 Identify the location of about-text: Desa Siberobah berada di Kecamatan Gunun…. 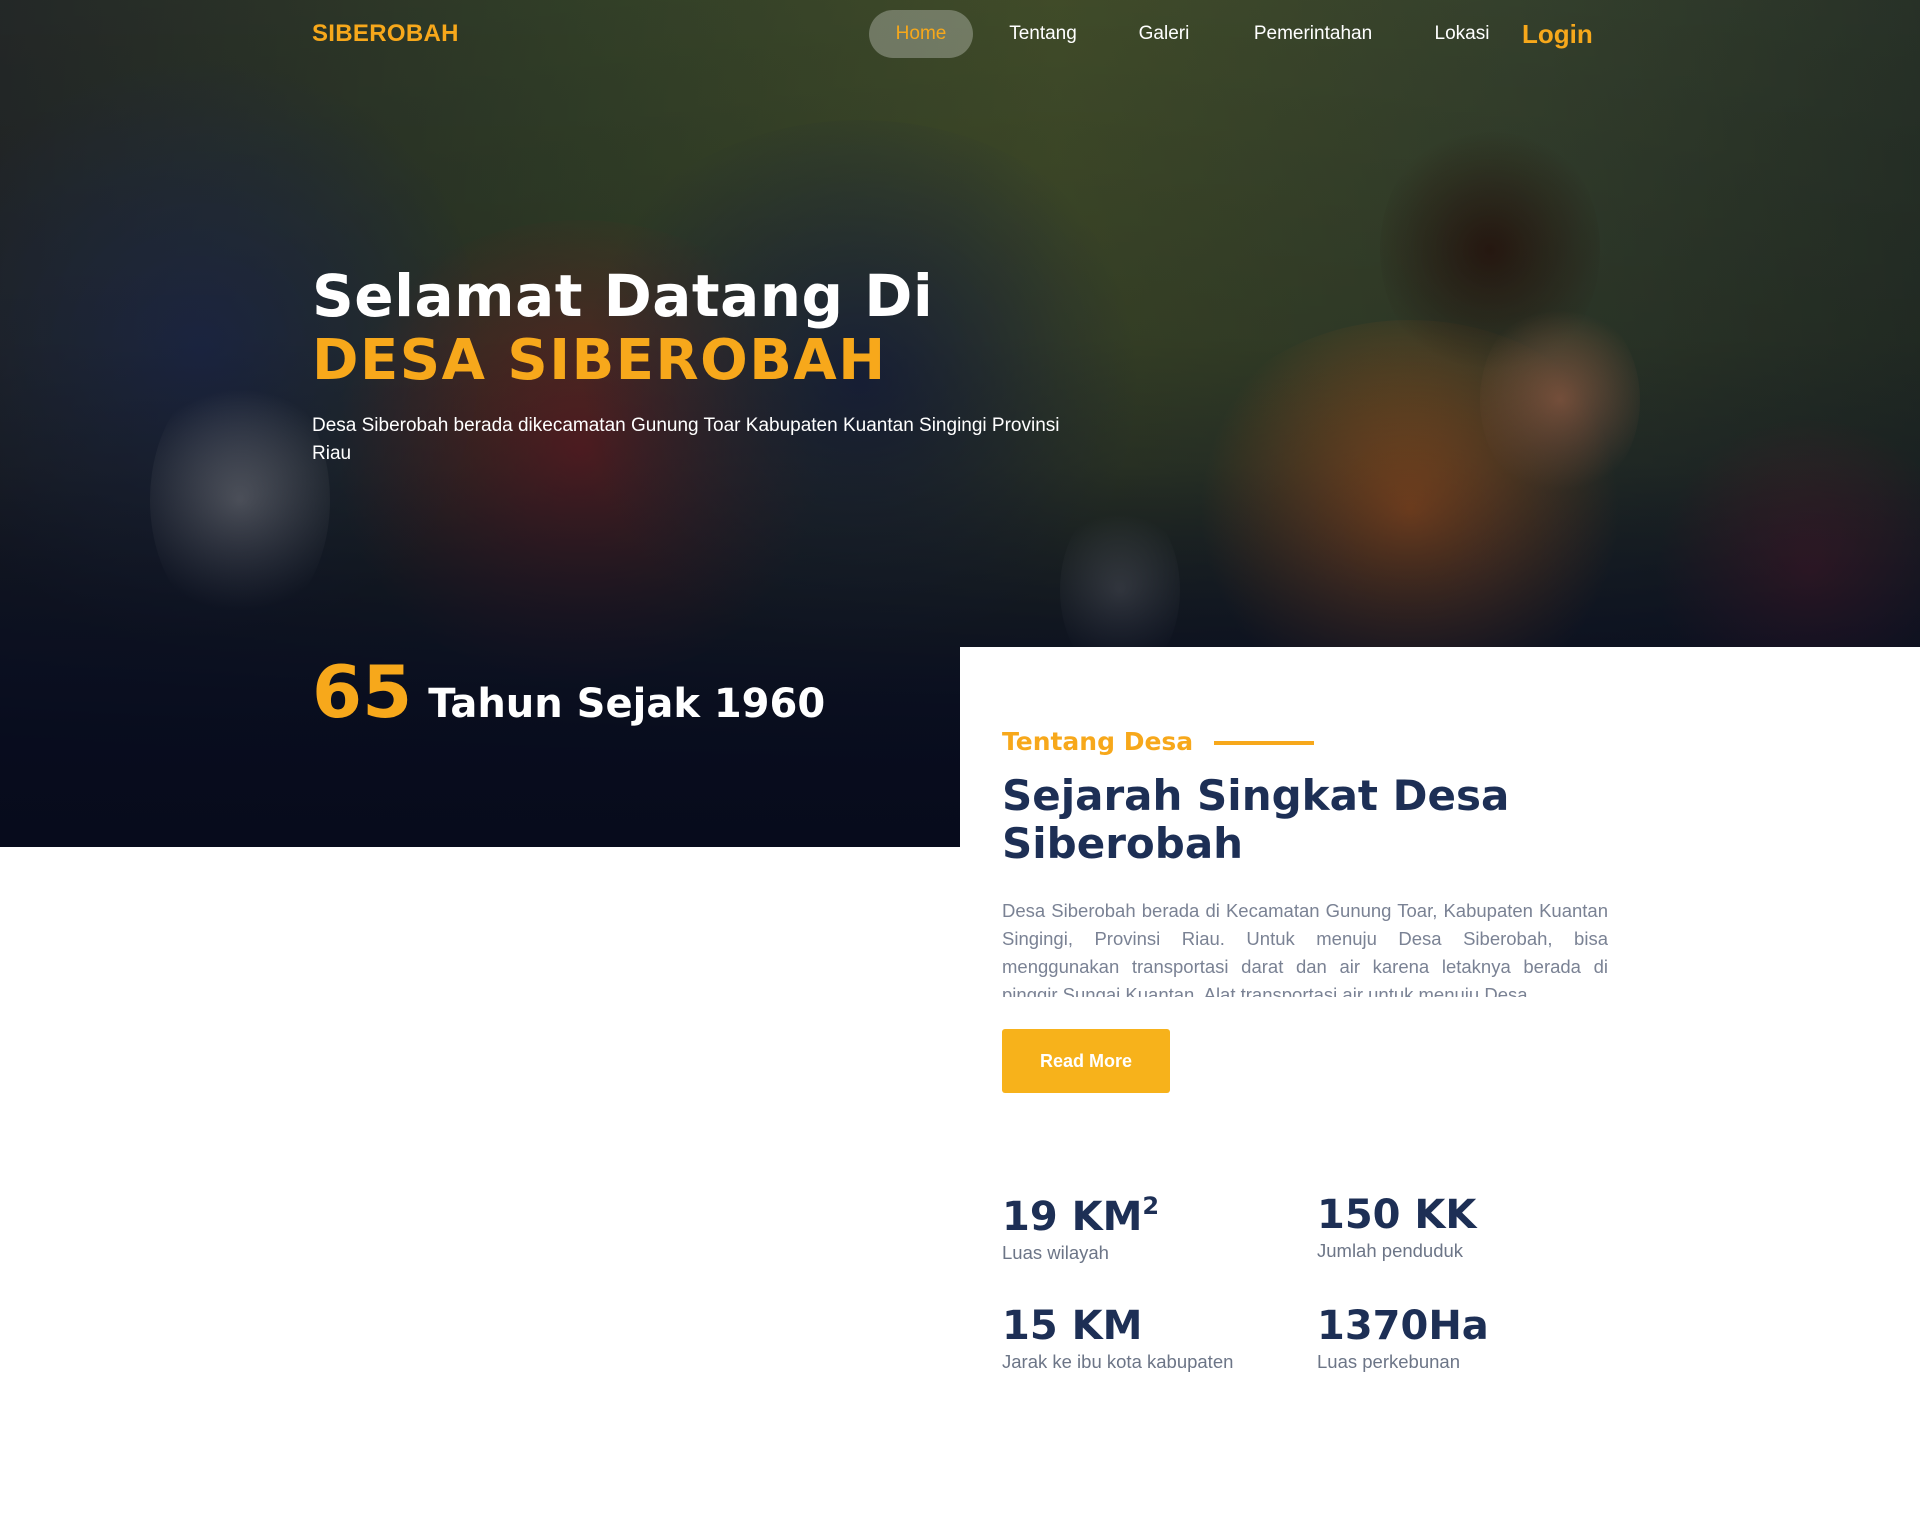
(1305, 948).